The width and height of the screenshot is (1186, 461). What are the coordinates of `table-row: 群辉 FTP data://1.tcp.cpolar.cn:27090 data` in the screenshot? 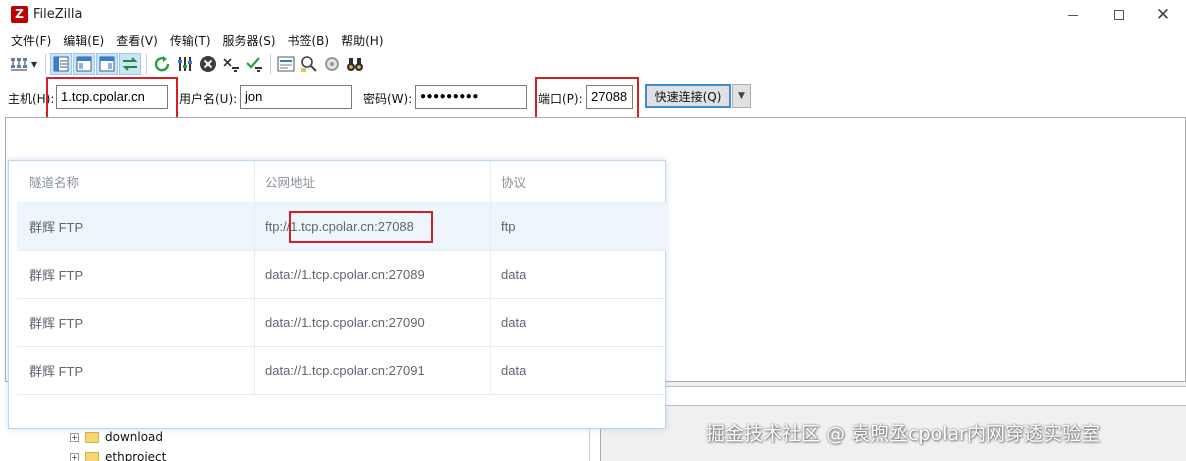 It's located at (342, 323).